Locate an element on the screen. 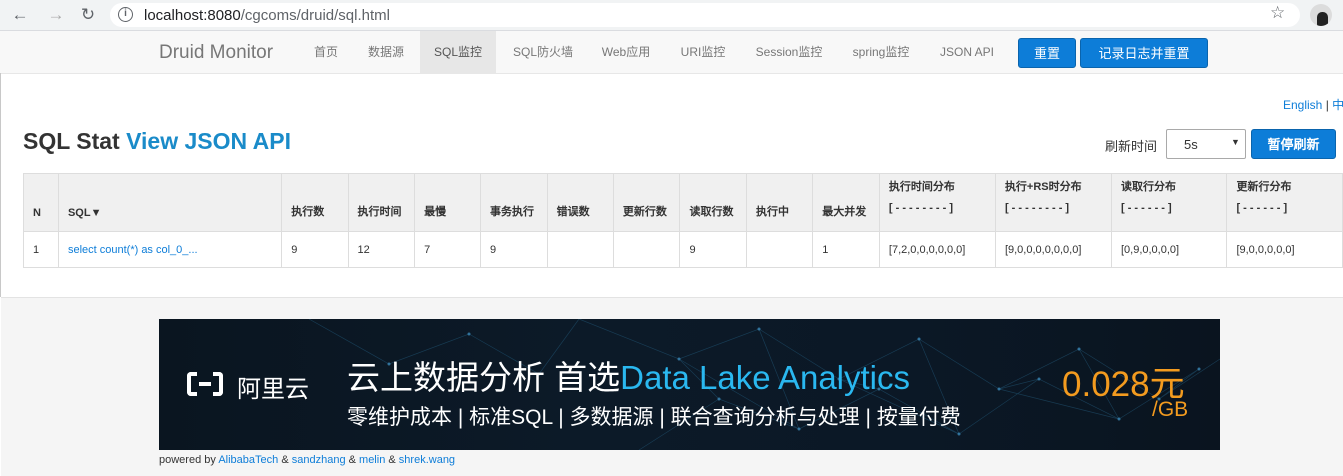  header-update-row-dist-title: 更新行分布 is located at coordinates (1264, 186).